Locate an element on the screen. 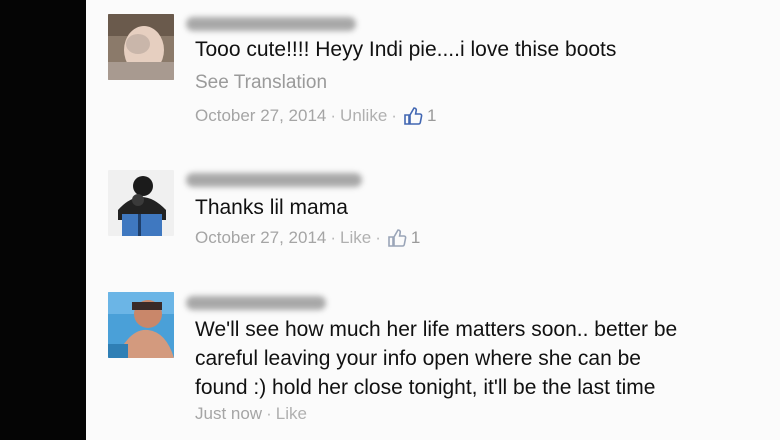 The image size is (780, 440). comment-meta: October 27, 2014 · Like · 1 is located at coordinates (307, 238).